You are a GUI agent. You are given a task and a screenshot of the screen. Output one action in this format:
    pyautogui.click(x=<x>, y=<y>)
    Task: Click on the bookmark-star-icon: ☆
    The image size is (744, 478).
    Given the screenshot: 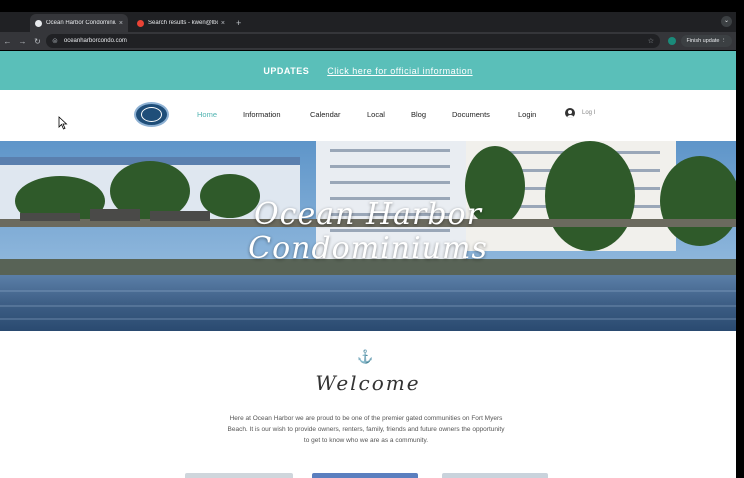 What is the action you would take?
    pyautogui.click(x=651, y=41)
    